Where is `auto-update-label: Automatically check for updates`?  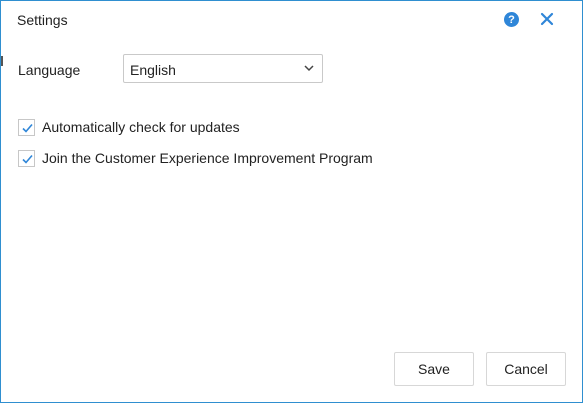 auto-update-label: Automatically check for updates is located at coordinates (141, 127).